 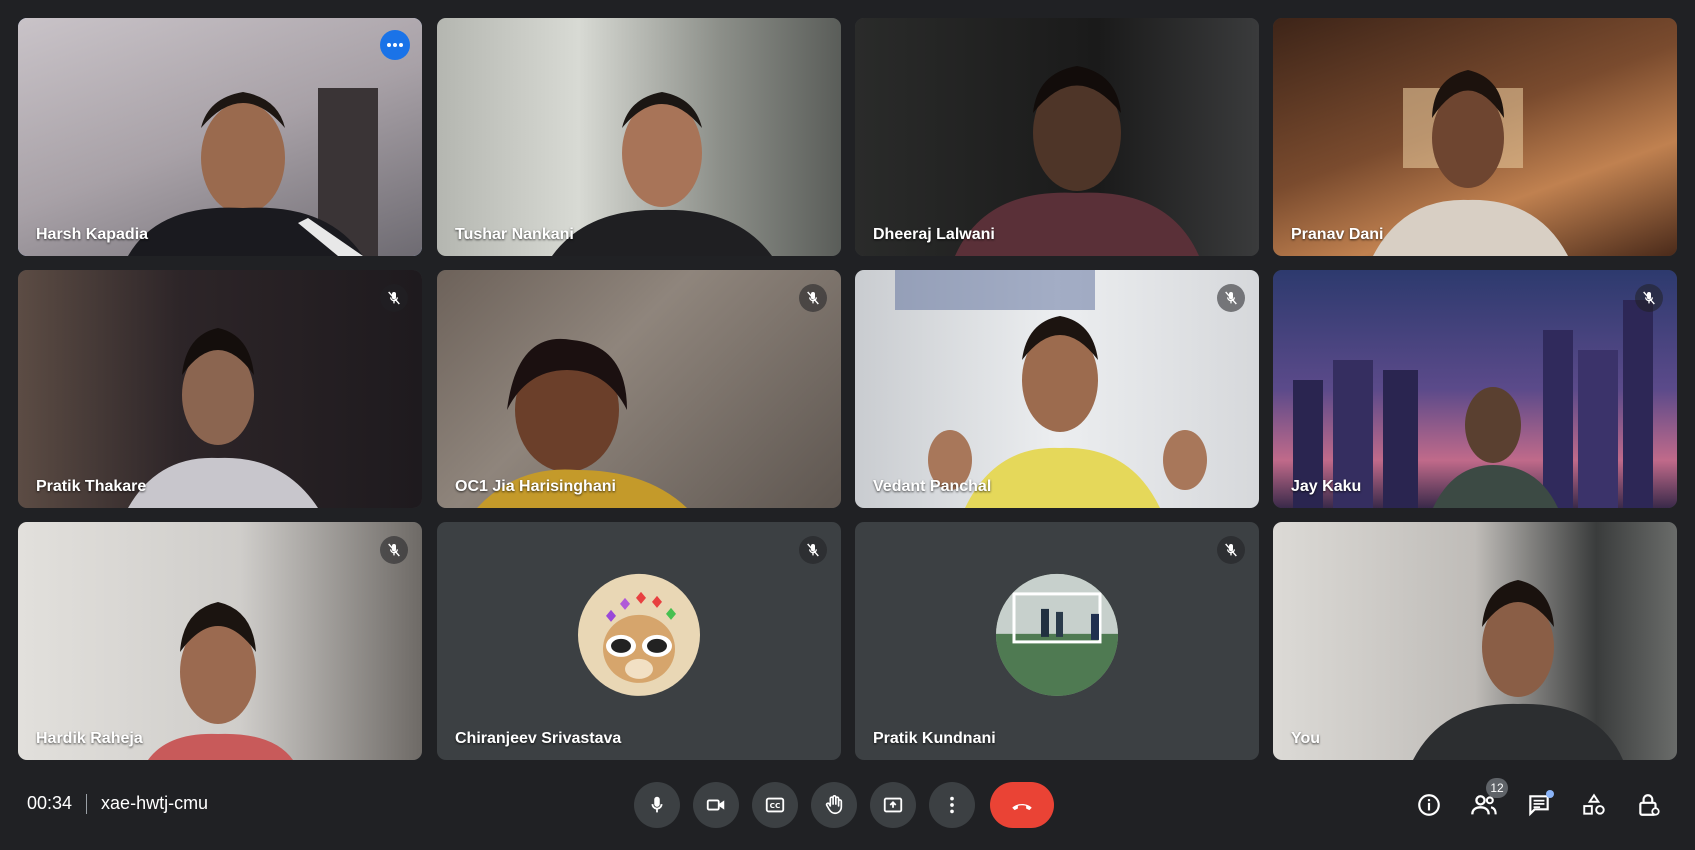 I want to click on people-button: 12, so click(x=1487, y=800).